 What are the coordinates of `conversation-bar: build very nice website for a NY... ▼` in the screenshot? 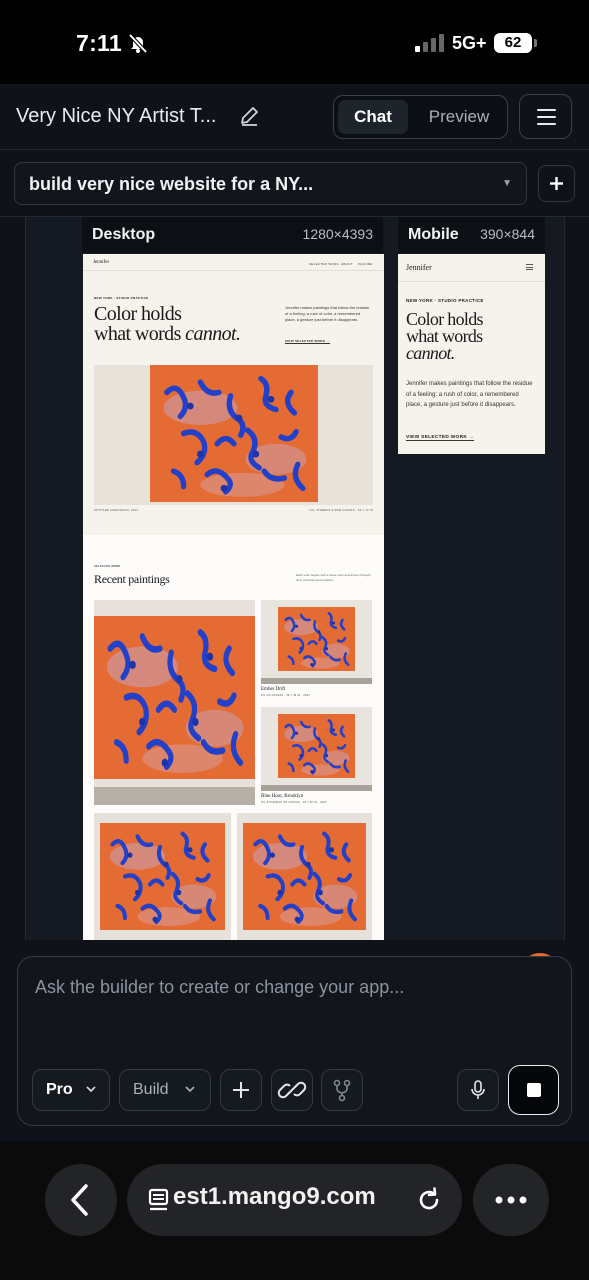 It's located at (294, 183).